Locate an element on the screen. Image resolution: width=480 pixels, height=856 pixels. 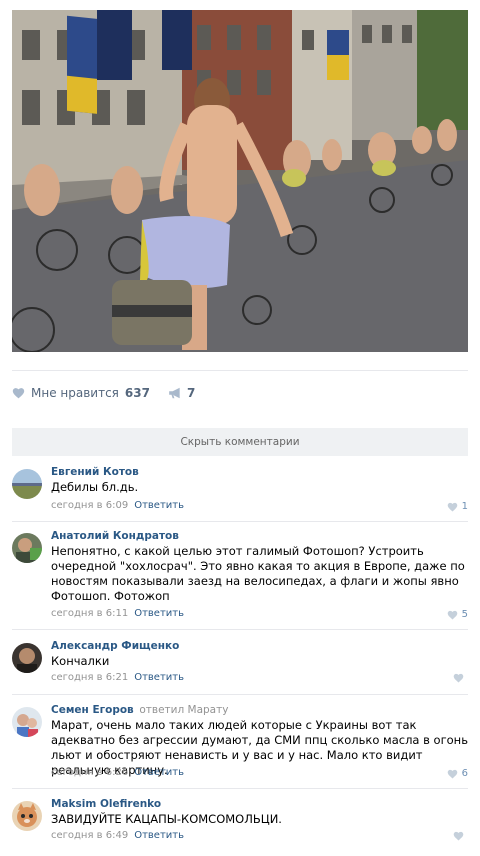
post-actions: Мне нравится 637 7 is located at coordinates (103, 393).